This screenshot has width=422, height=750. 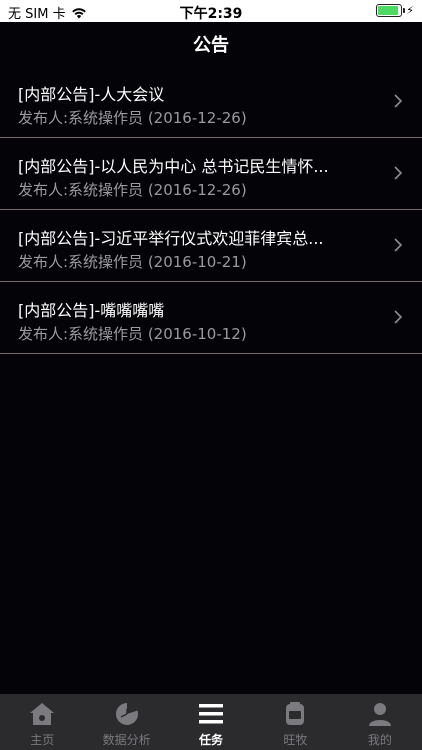 What do you see at coordinates (211, 14) in the screenshot?
I see `status-time: 下午2:39` at bounding box center [211, 14].